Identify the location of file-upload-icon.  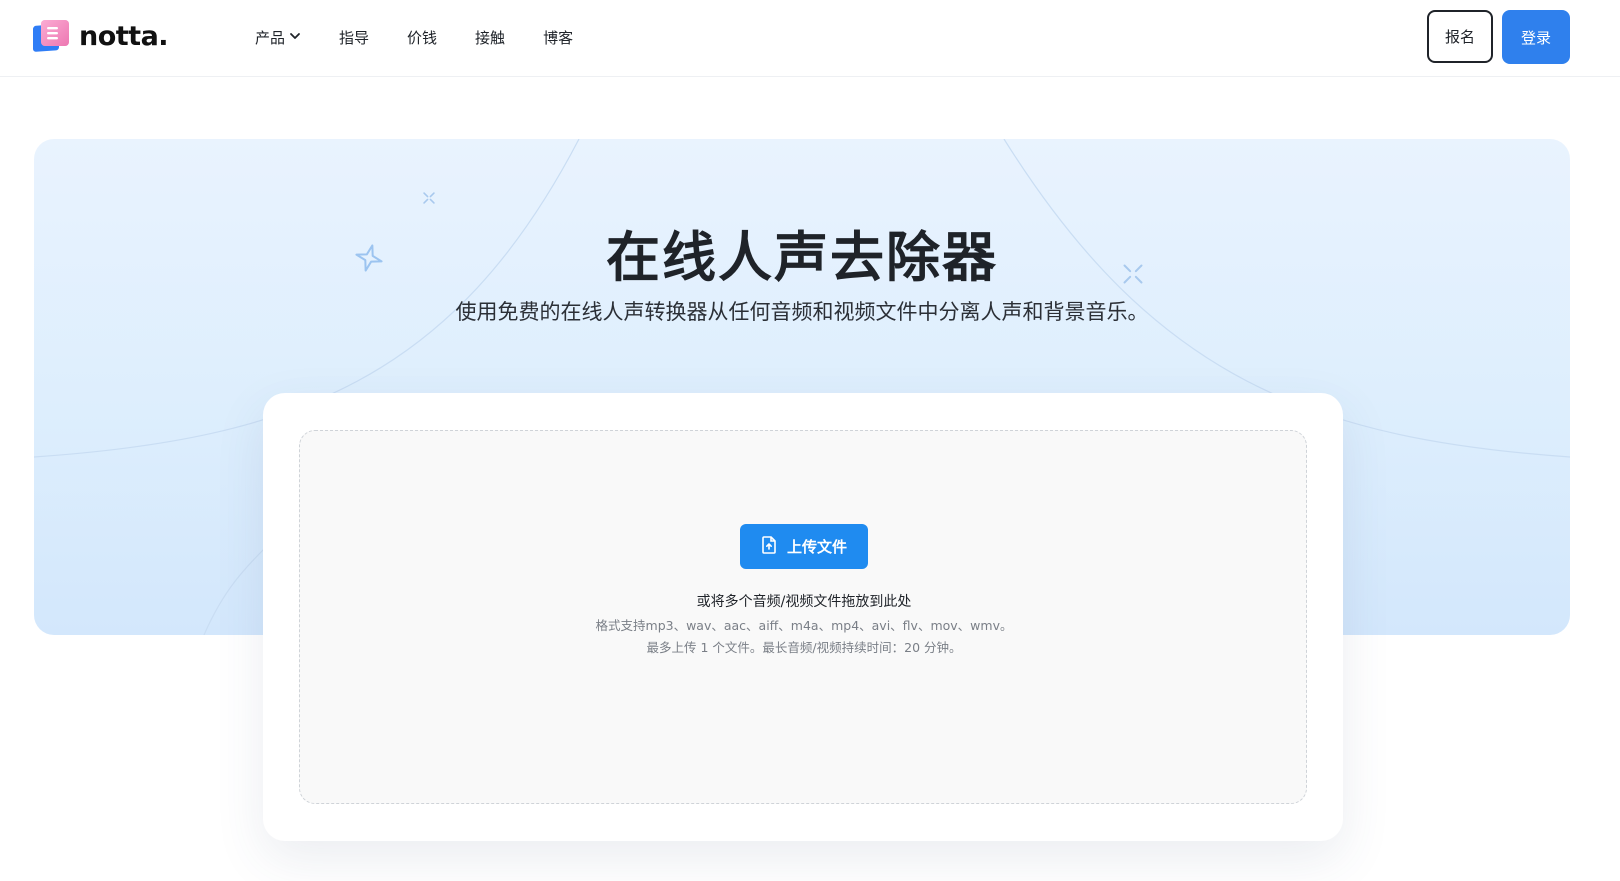
(769, 546).